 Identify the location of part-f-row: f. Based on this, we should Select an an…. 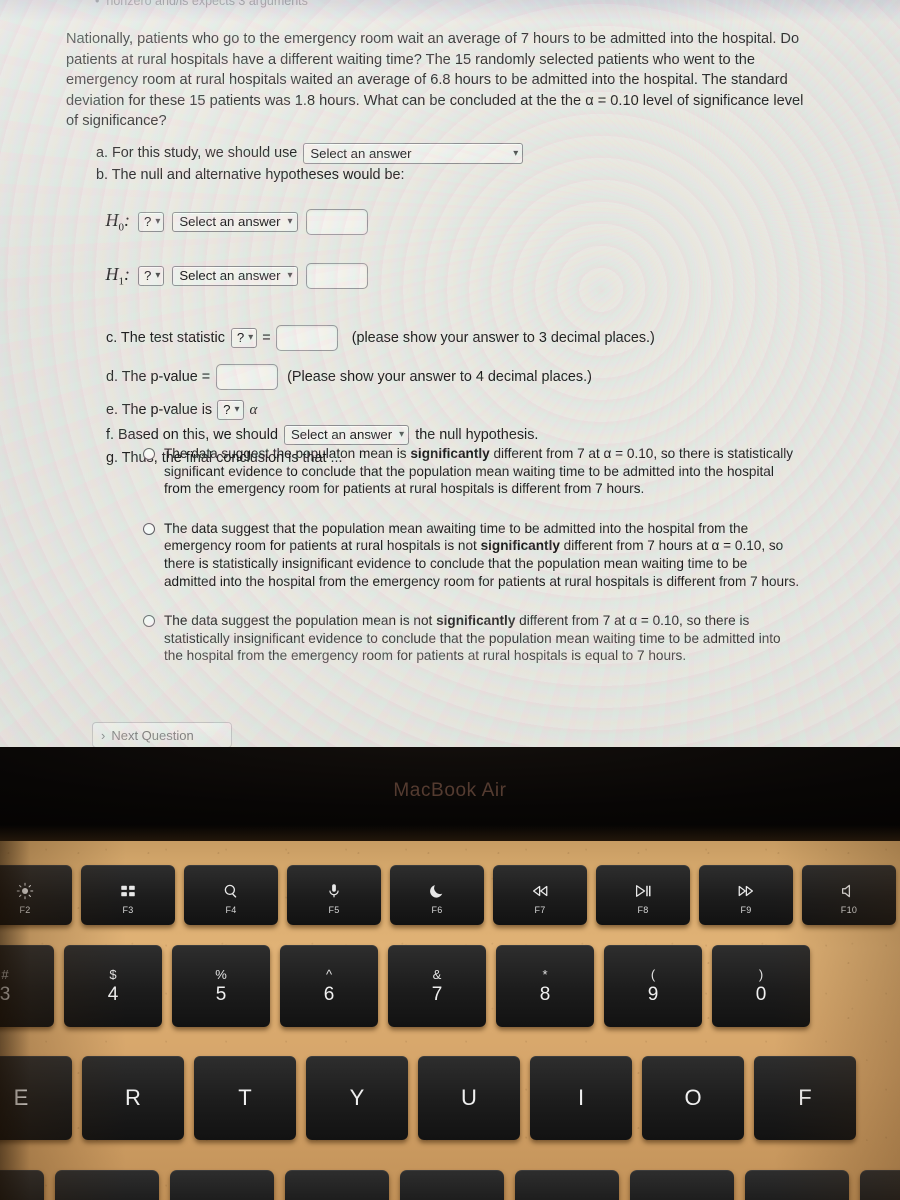
(481, 435).